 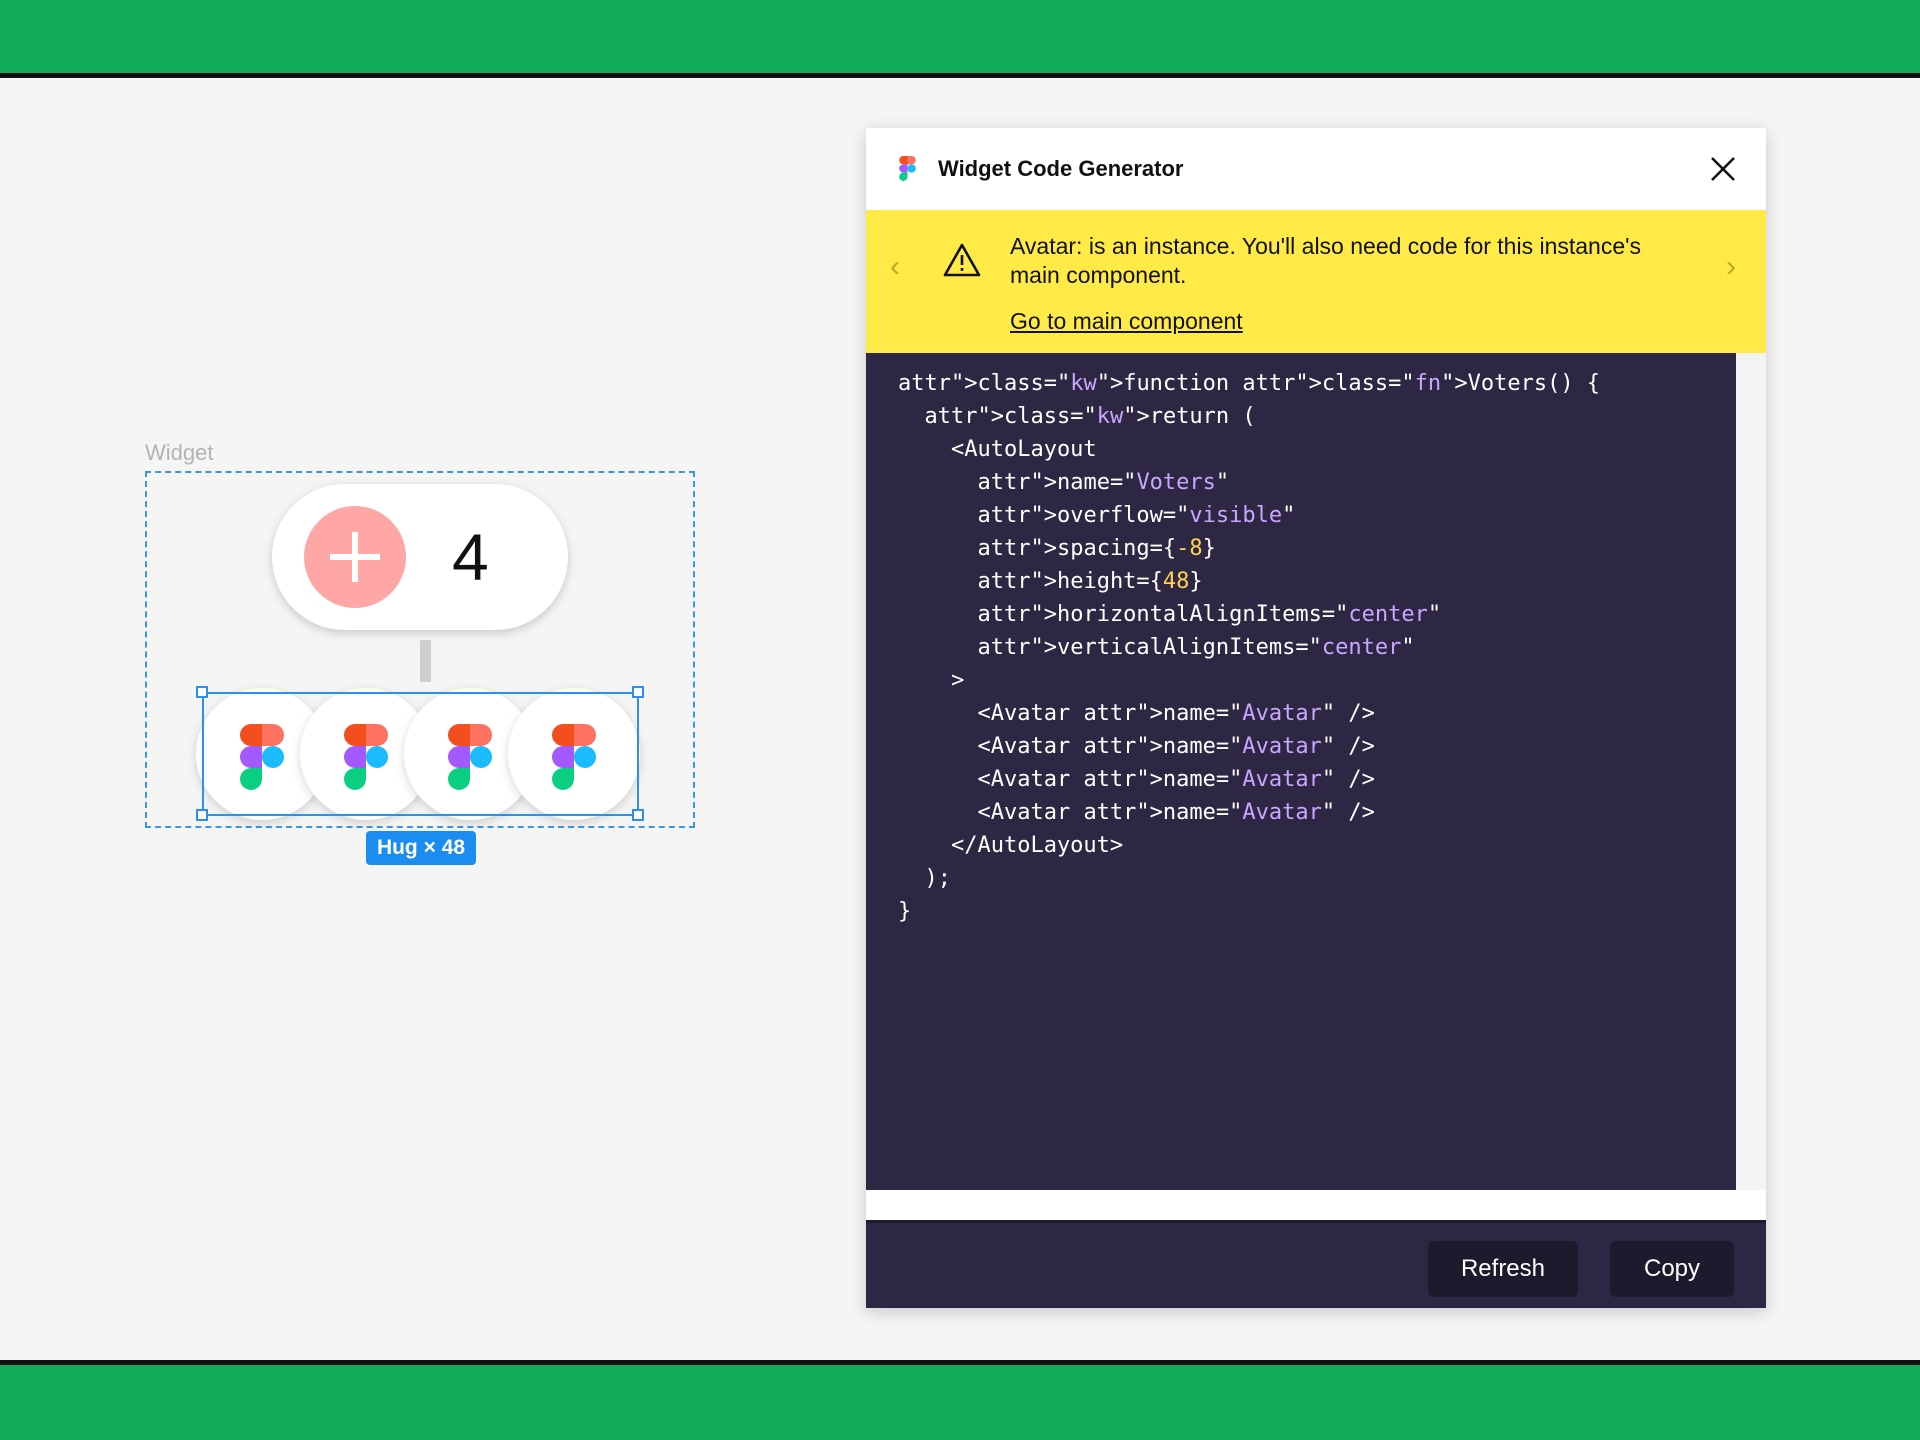 I want to click on add-vote-button, so click(x=355, y=557).